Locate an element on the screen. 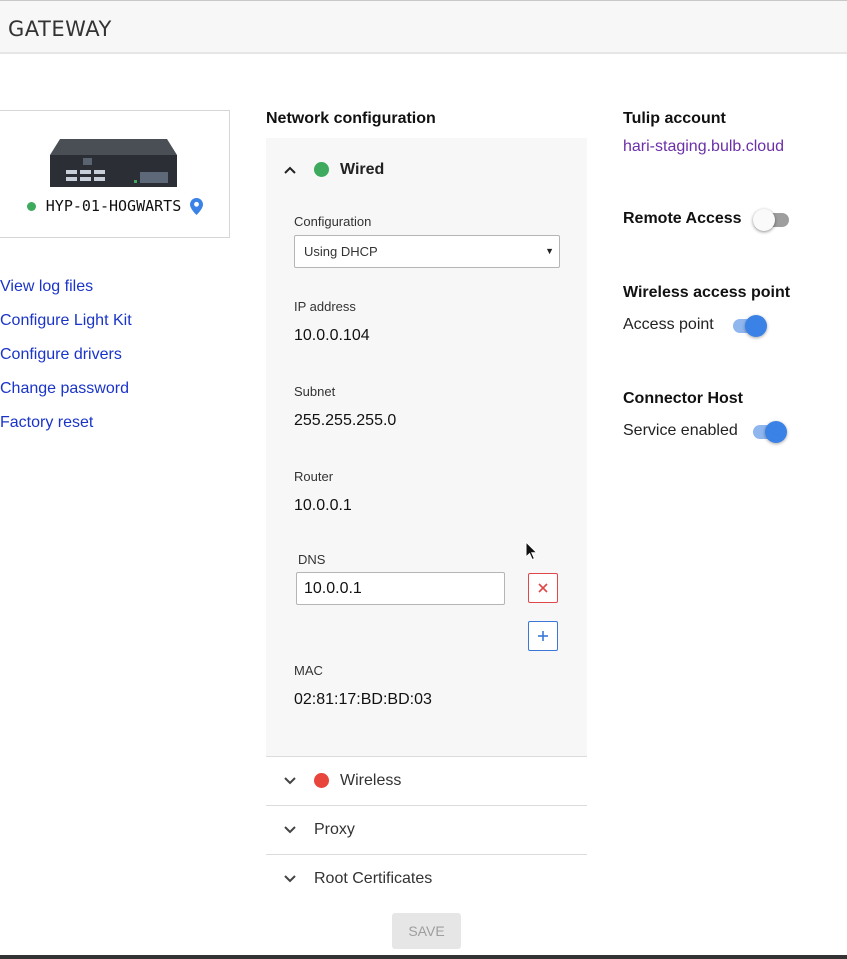 The width and height of the screenshot is (847, 959). gateway-device-image is located at coordinates (113, 163).